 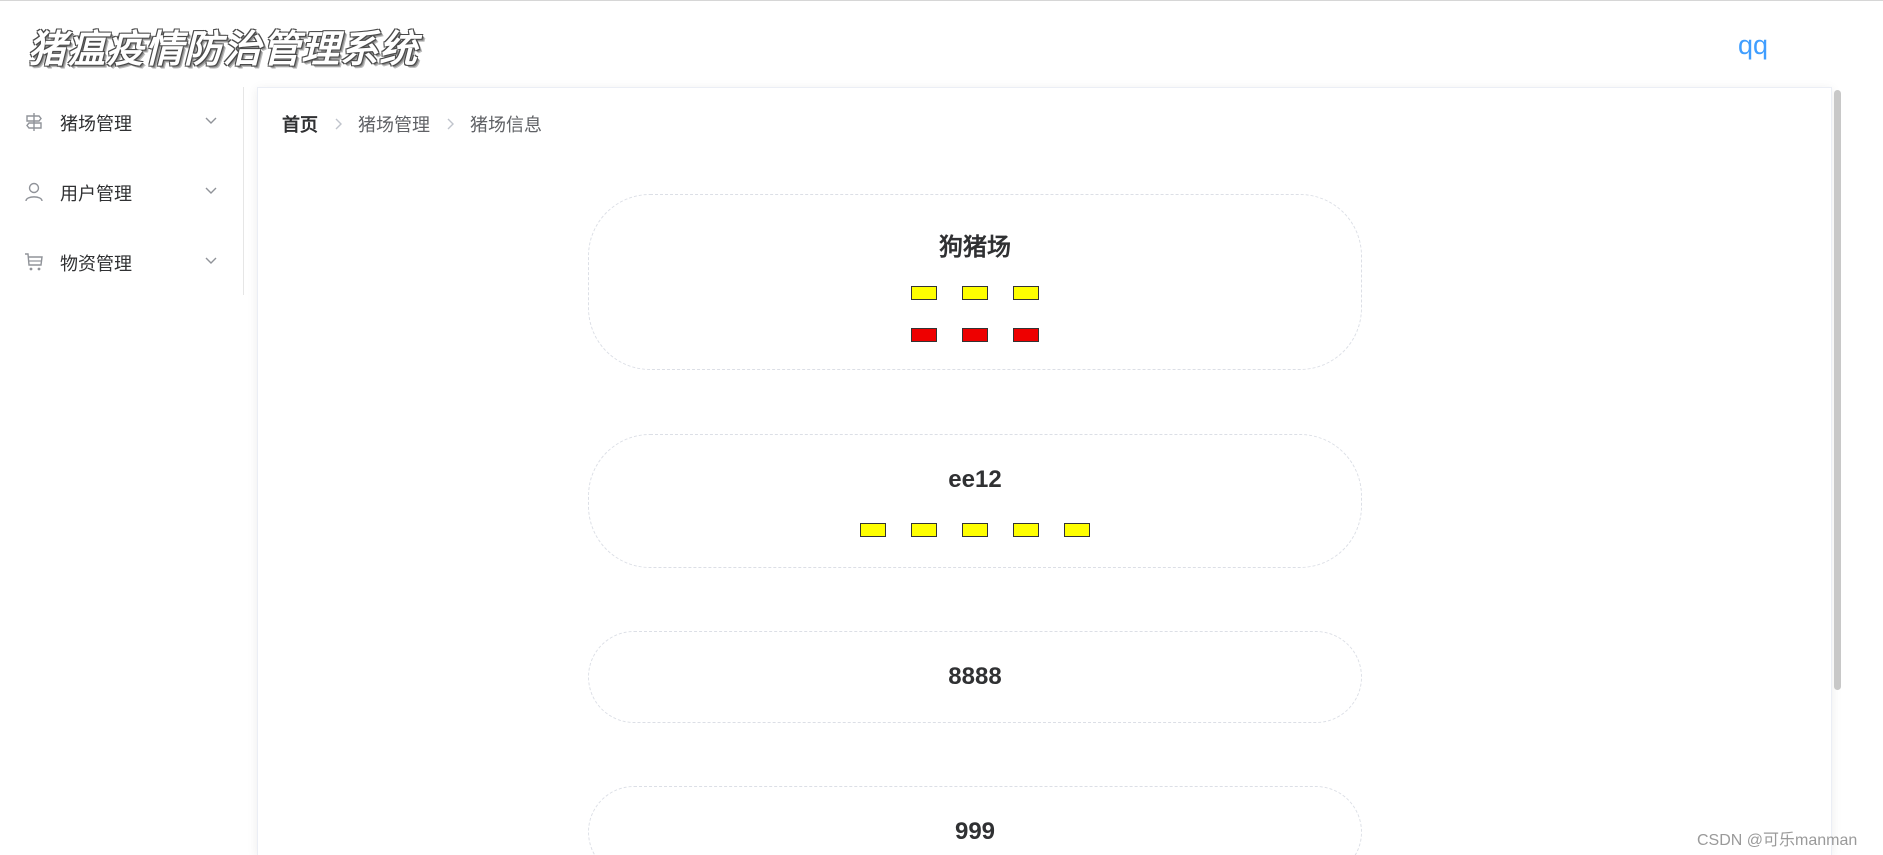 I want to click on vertical-scrollbar, so click(x=1837, y=390).